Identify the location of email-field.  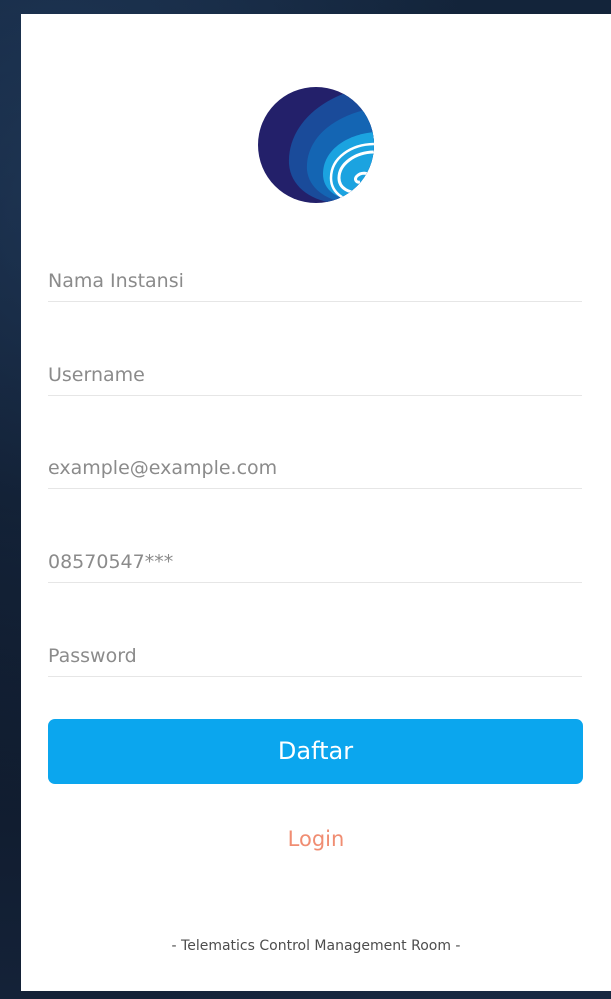
(315, 469).